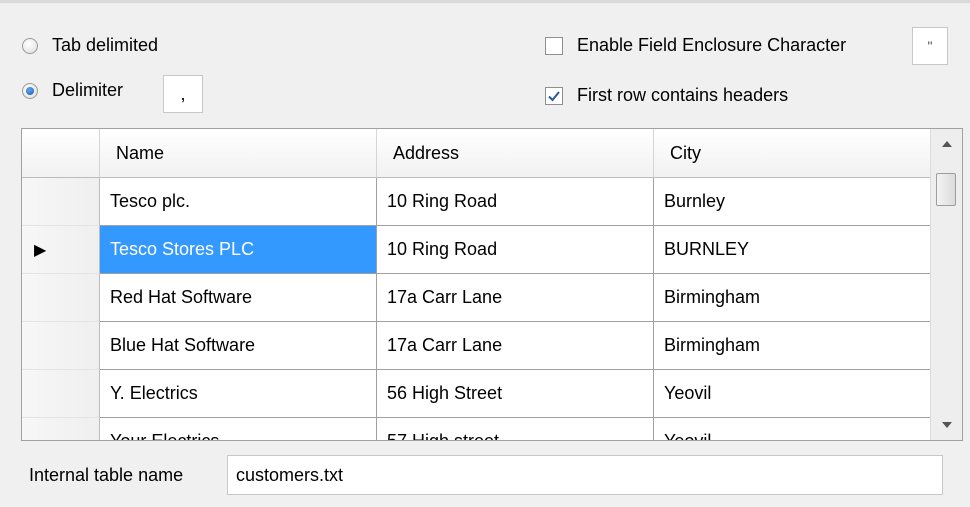 Image resolution: width=970 pixels, height=507 pixels. What do you see at coordinates (792, 202) in the screenshot?
I see `table-cell: Burnley` at bounding box center [792, 202].